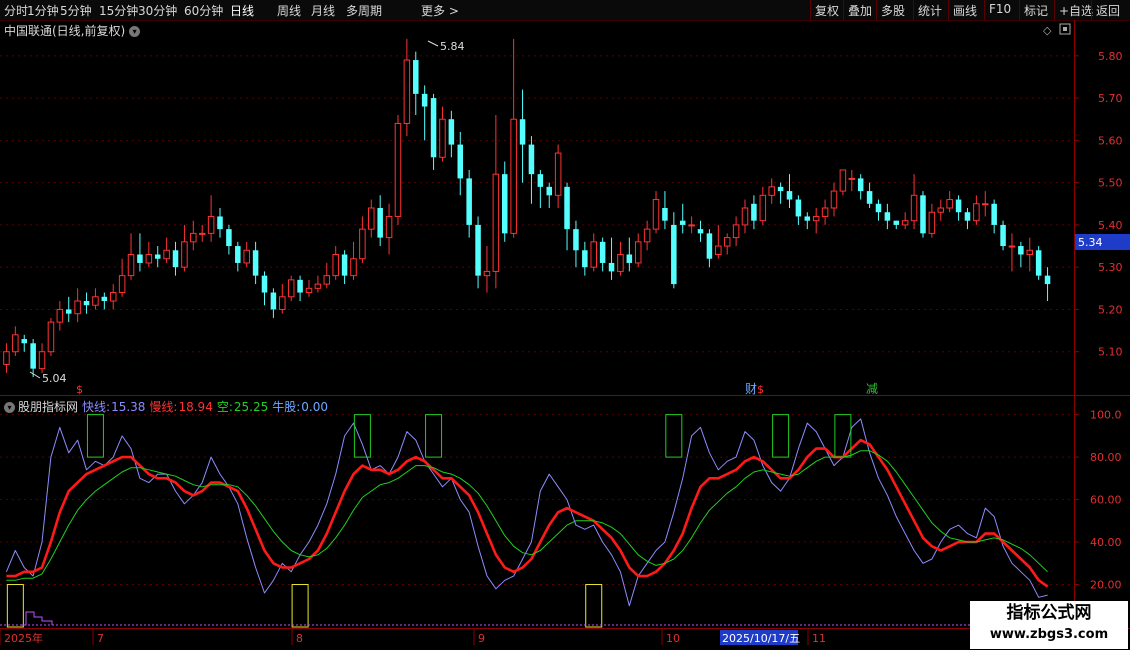  Describe the element at coordinates (1106, 500) in the screenshot. I see `indicator-tick-label: 60.00` at that location.